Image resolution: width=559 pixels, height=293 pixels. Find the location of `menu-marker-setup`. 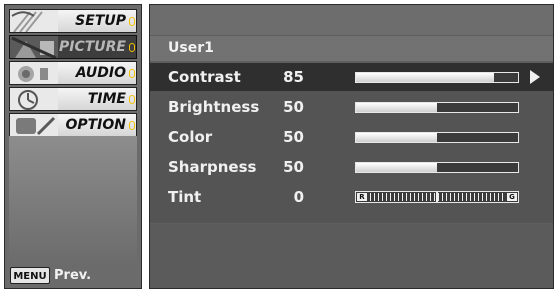

menu-marker-setup is located at coordinates (132, 21).